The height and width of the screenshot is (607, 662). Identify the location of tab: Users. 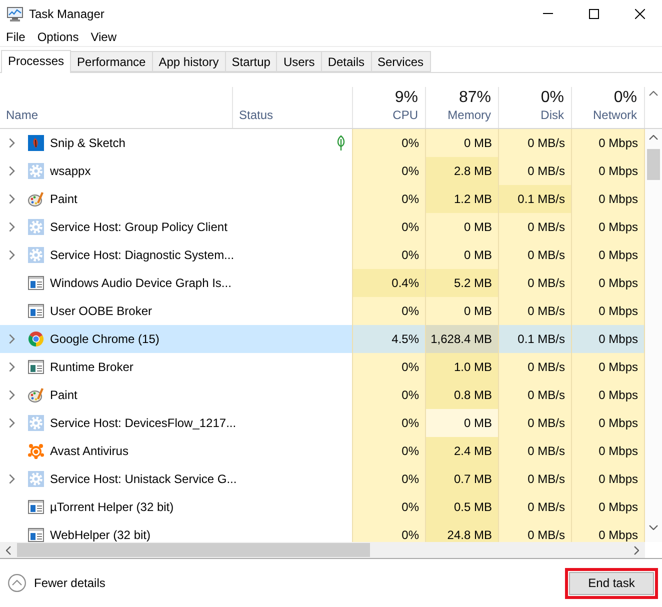
(299, 61).